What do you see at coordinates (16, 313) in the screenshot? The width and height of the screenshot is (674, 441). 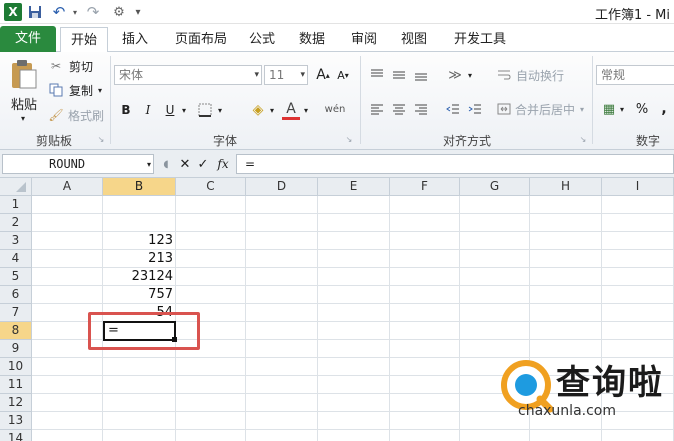 I see `row-header-7: 7` at bounding box center [16, 313].